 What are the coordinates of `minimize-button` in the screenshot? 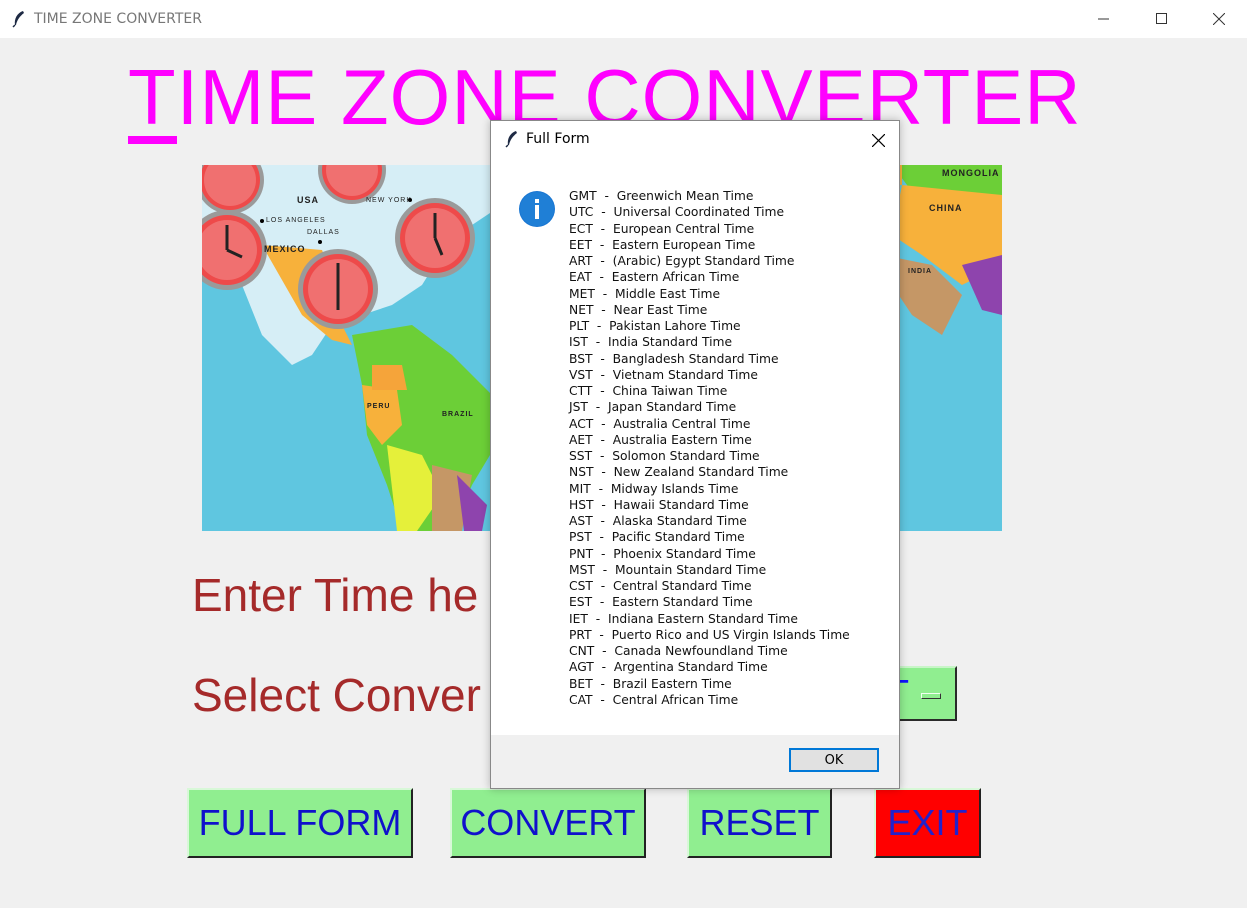 It's located at (1104, 19).